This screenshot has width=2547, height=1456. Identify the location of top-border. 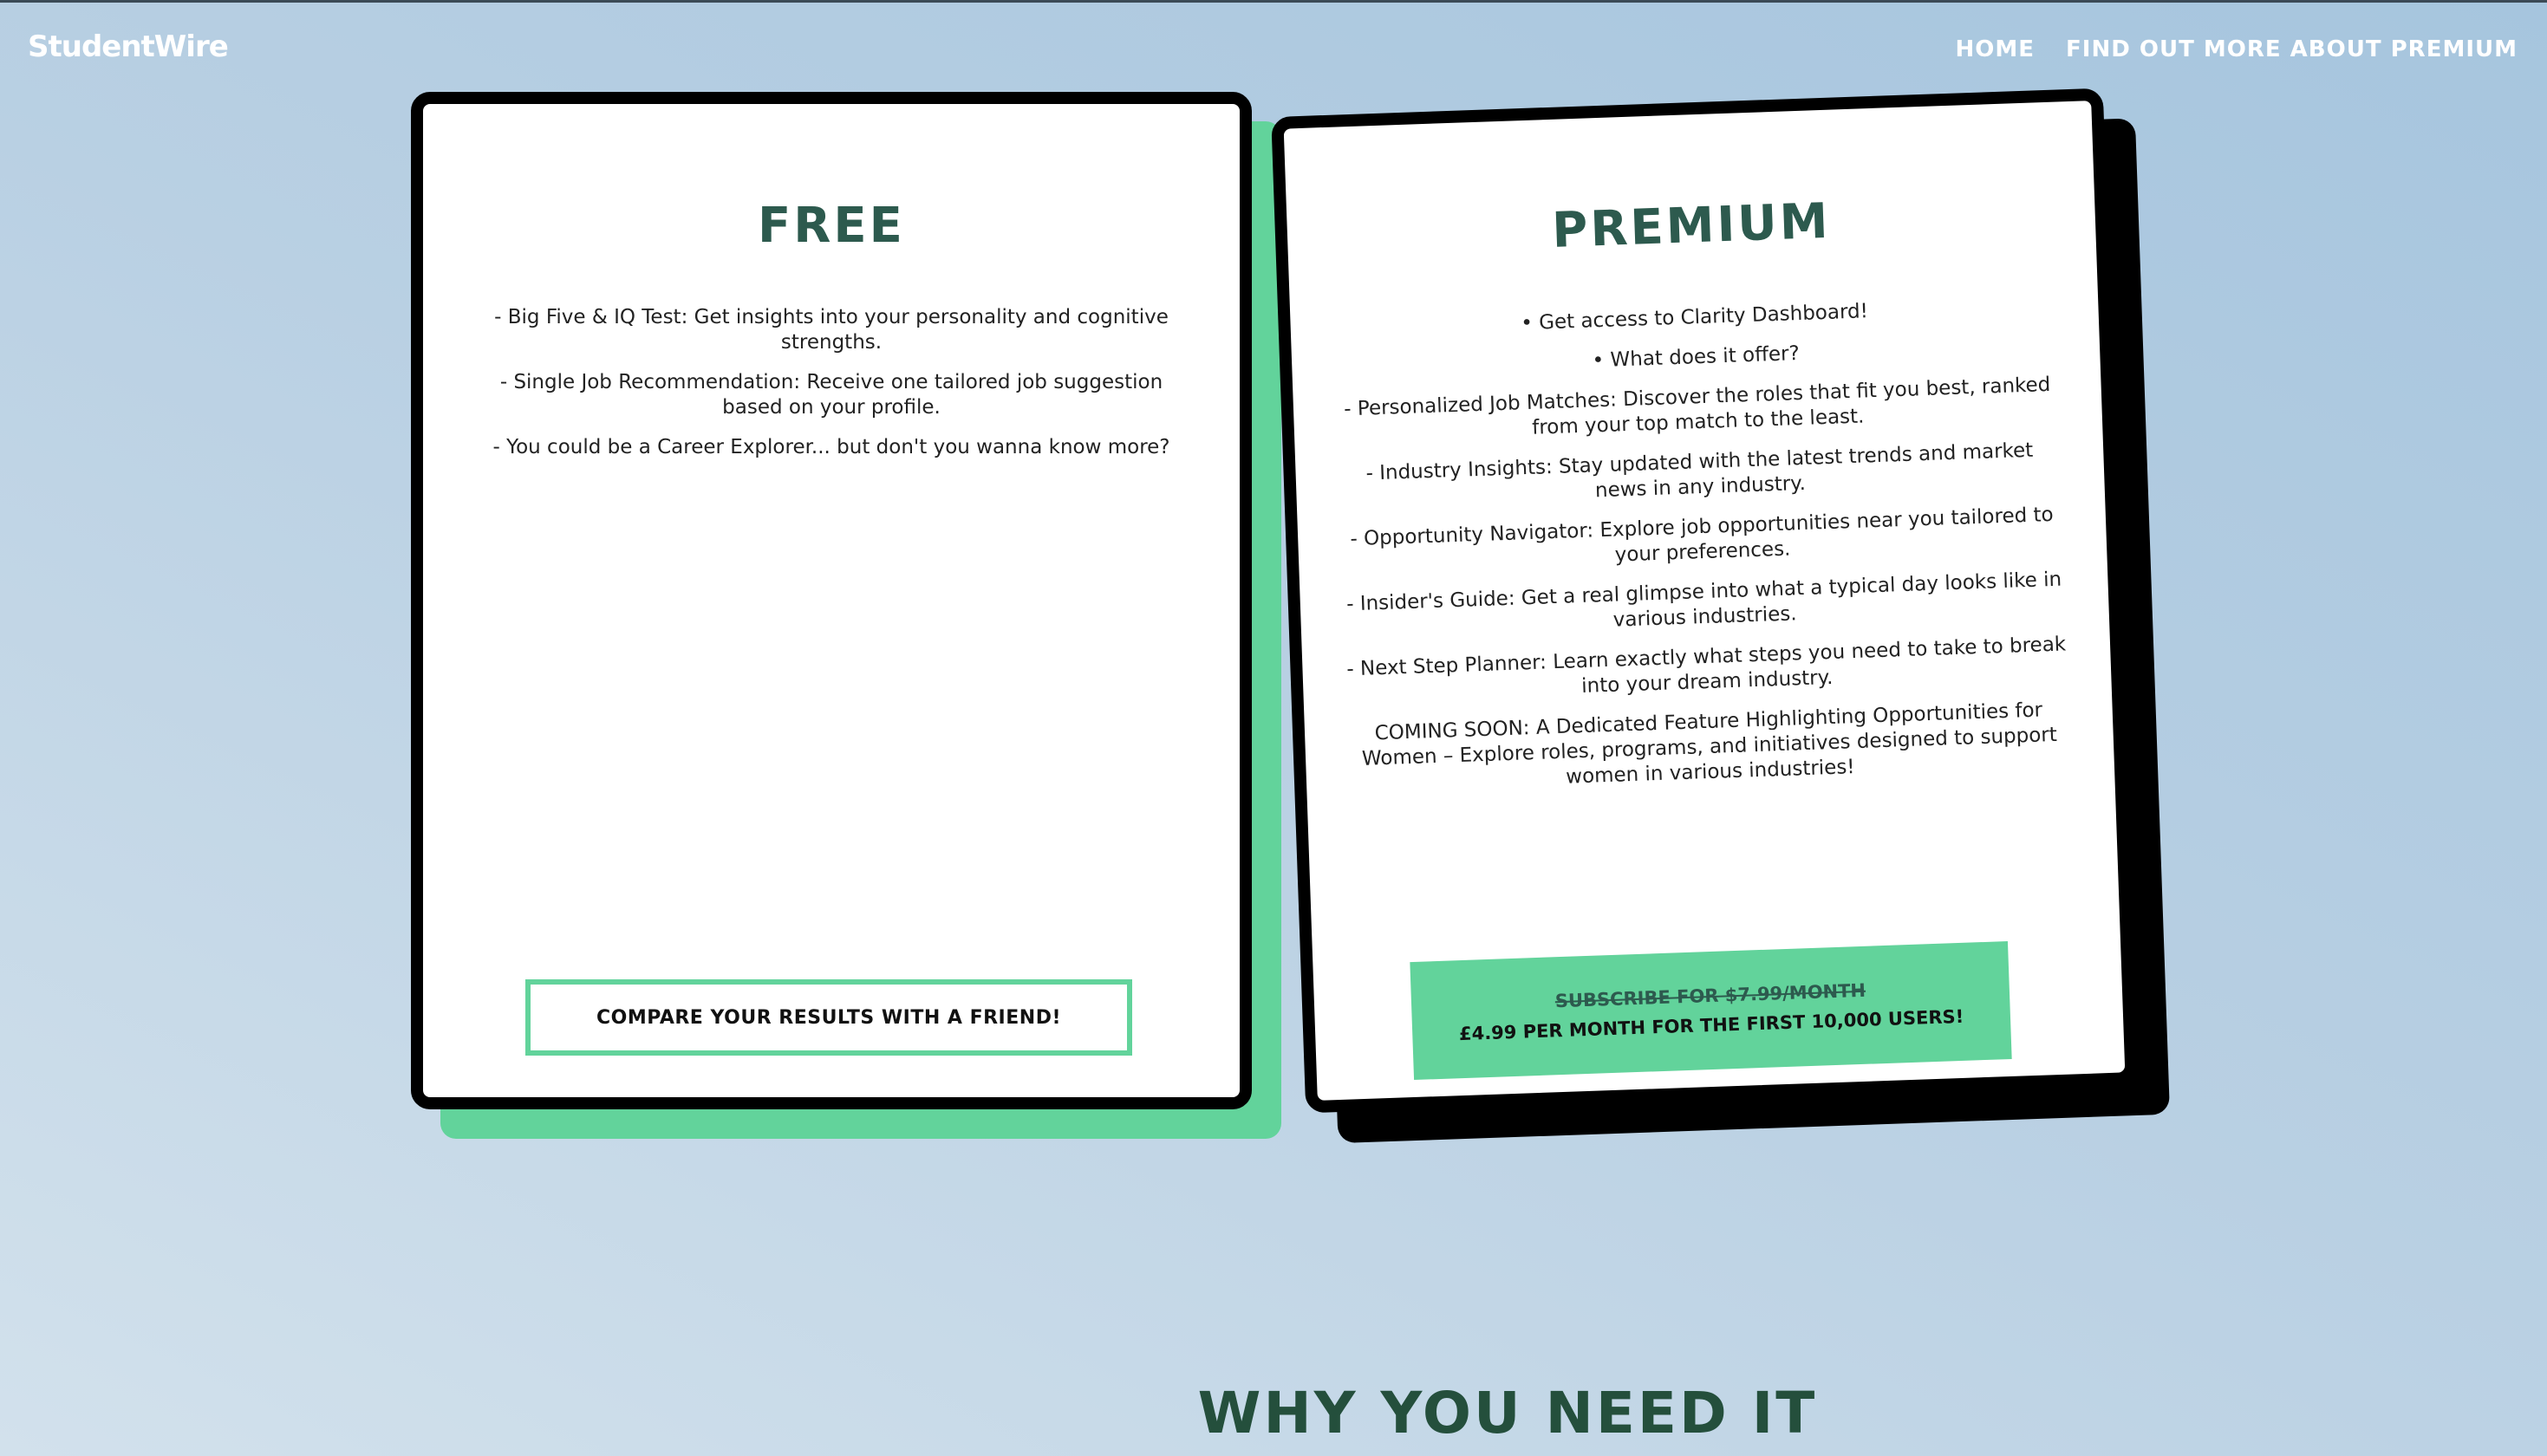
(1273, 1).